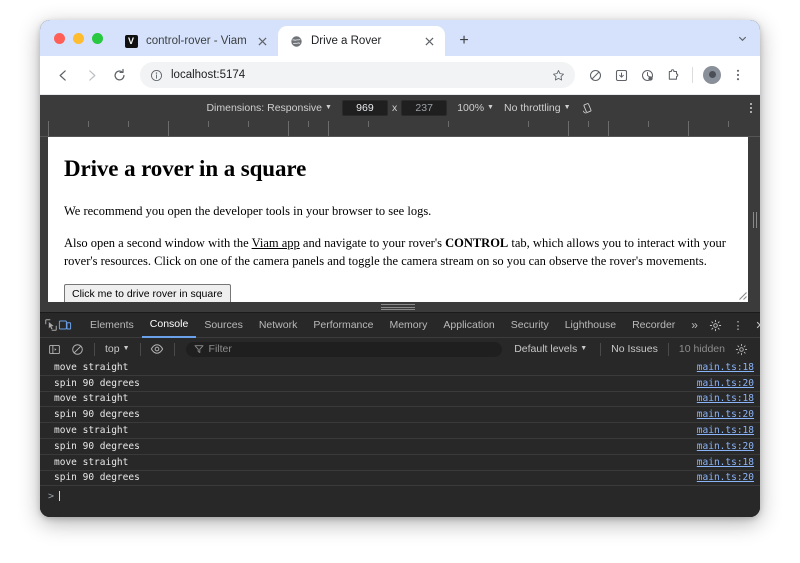 The width and height of the screenshot is (800, 563). Describe the element at coordinates (424, 108) in the screenshot. I see `viewport-height-input: 237` at that location.